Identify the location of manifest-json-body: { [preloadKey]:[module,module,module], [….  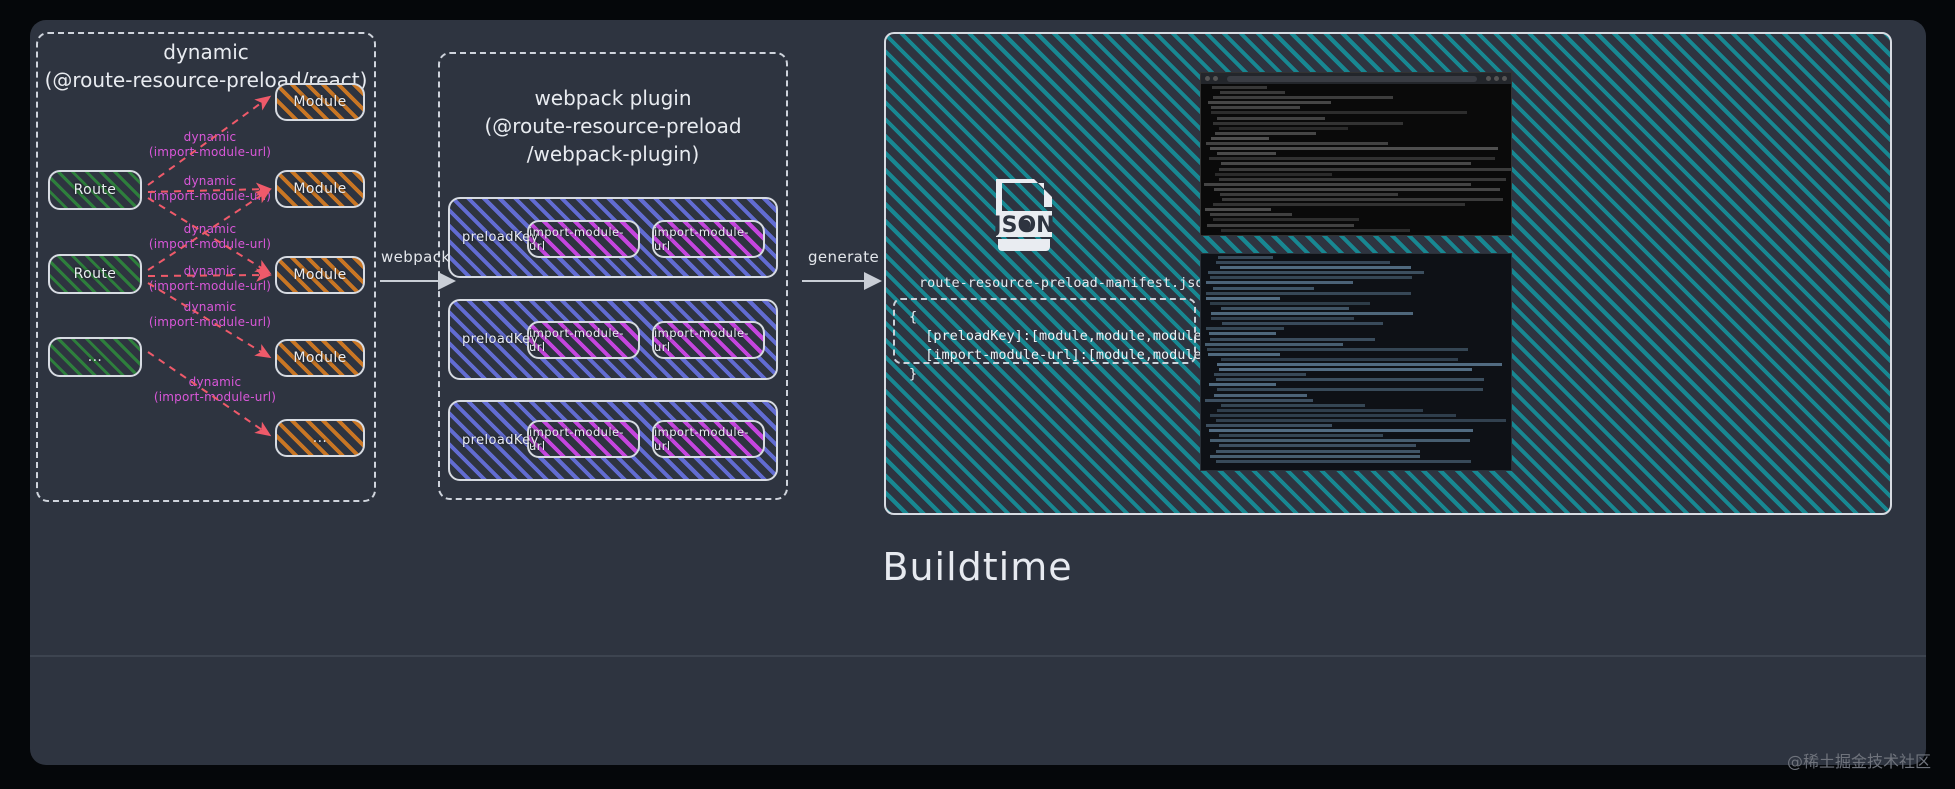
(1080, 340).